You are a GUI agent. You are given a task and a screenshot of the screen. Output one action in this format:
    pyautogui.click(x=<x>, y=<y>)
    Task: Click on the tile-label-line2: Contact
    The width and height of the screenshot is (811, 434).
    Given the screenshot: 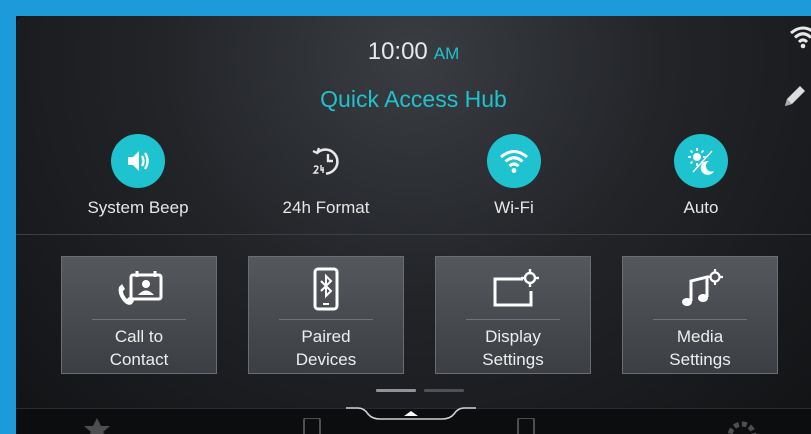 What is the action you would take?
    pyautogui.click(x=139, y=359)
    